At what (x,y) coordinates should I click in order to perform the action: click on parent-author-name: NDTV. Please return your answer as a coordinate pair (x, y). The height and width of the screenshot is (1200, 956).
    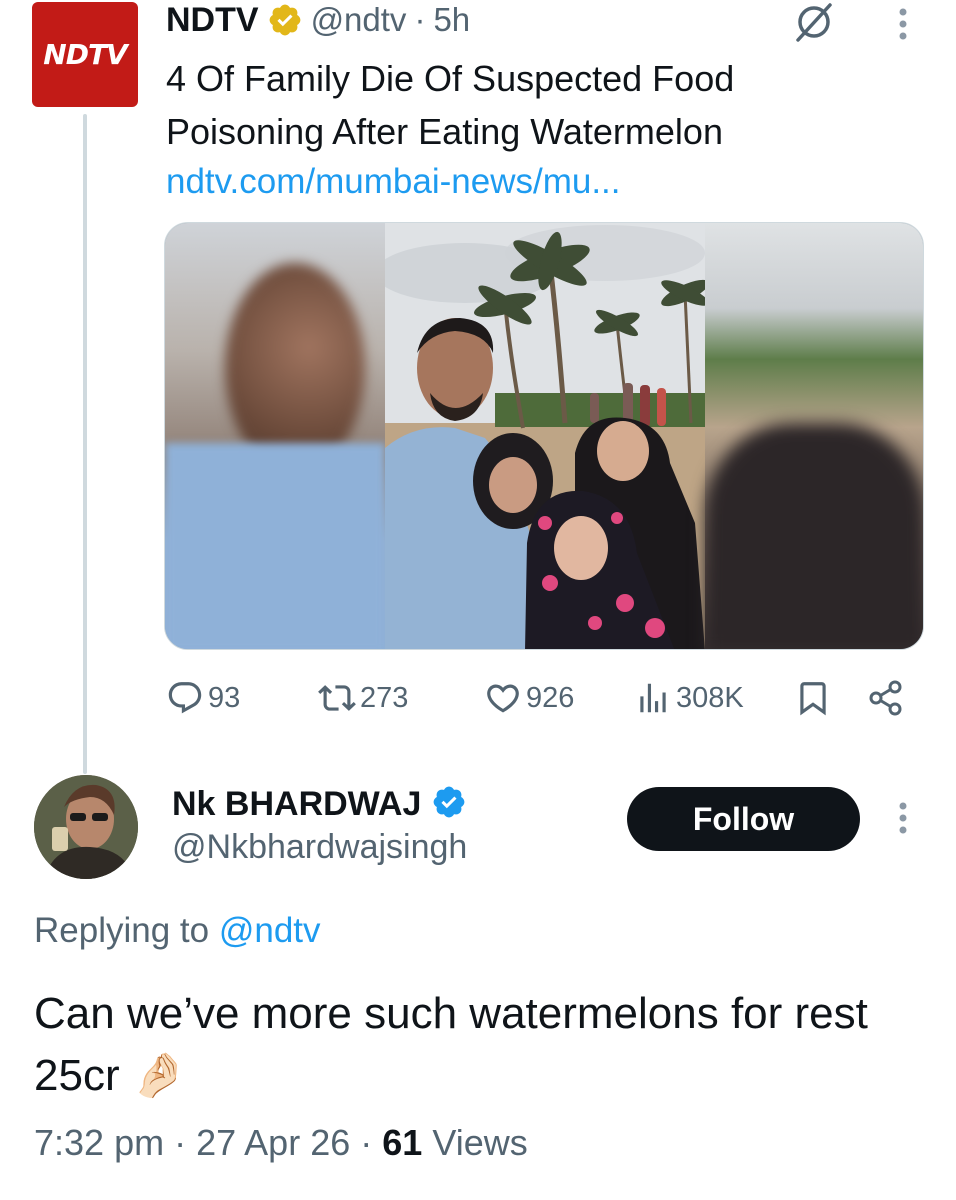
    Looking at the image, I should click on (212, 20).